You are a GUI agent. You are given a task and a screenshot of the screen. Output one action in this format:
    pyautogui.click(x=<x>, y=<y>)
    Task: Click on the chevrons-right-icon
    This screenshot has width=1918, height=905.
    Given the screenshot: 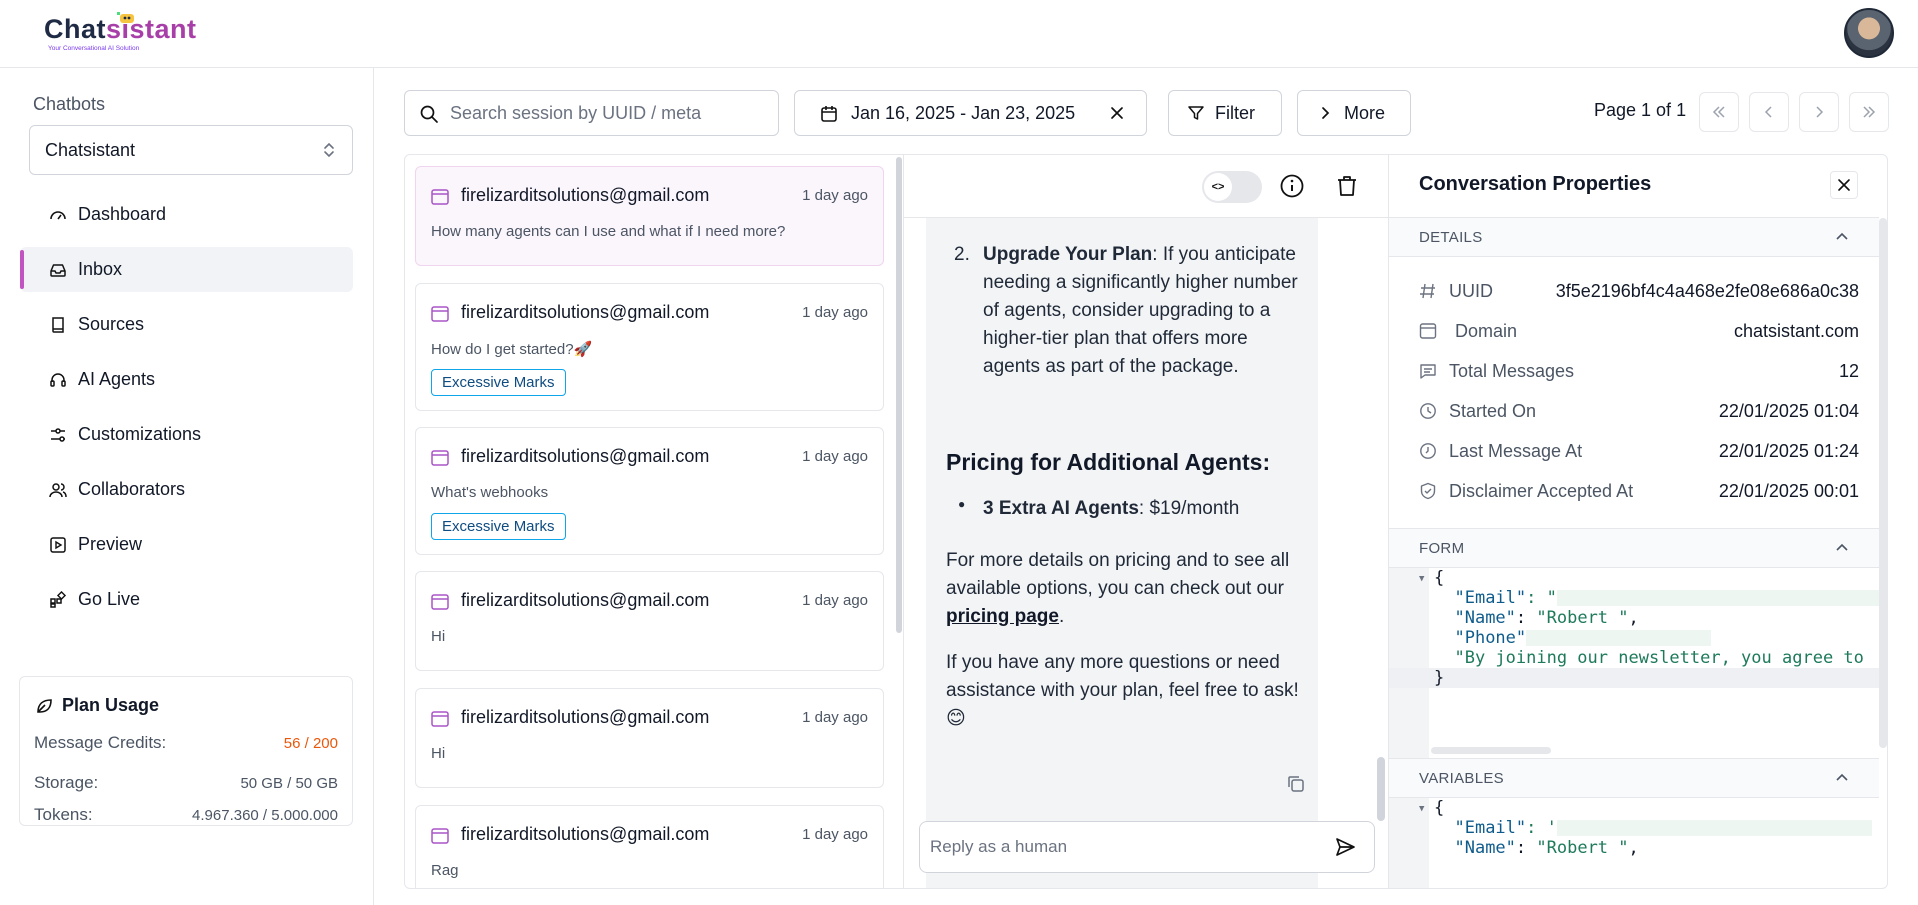 What is the action you would take?
    pyautogui.click(x=1869, y=112)
    